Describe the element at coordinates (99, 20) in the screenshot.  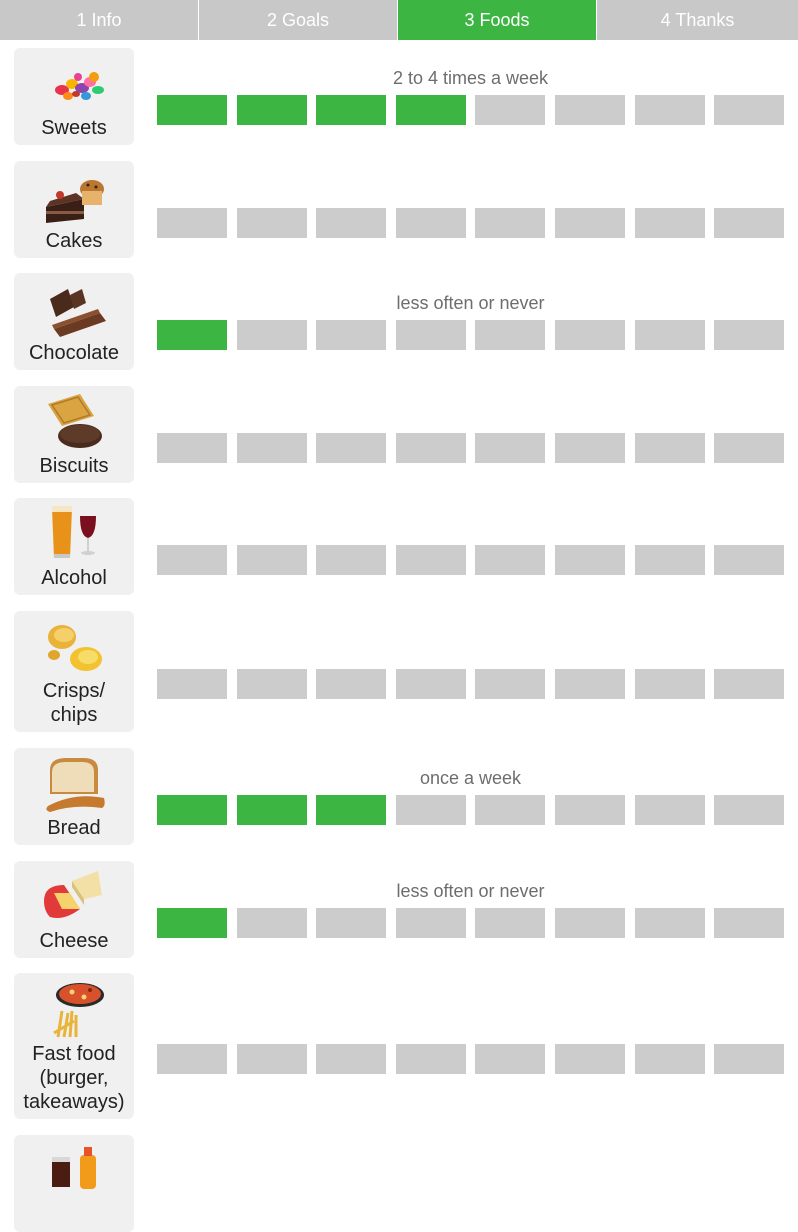
I see `tab-info: 1 Info` at that location.